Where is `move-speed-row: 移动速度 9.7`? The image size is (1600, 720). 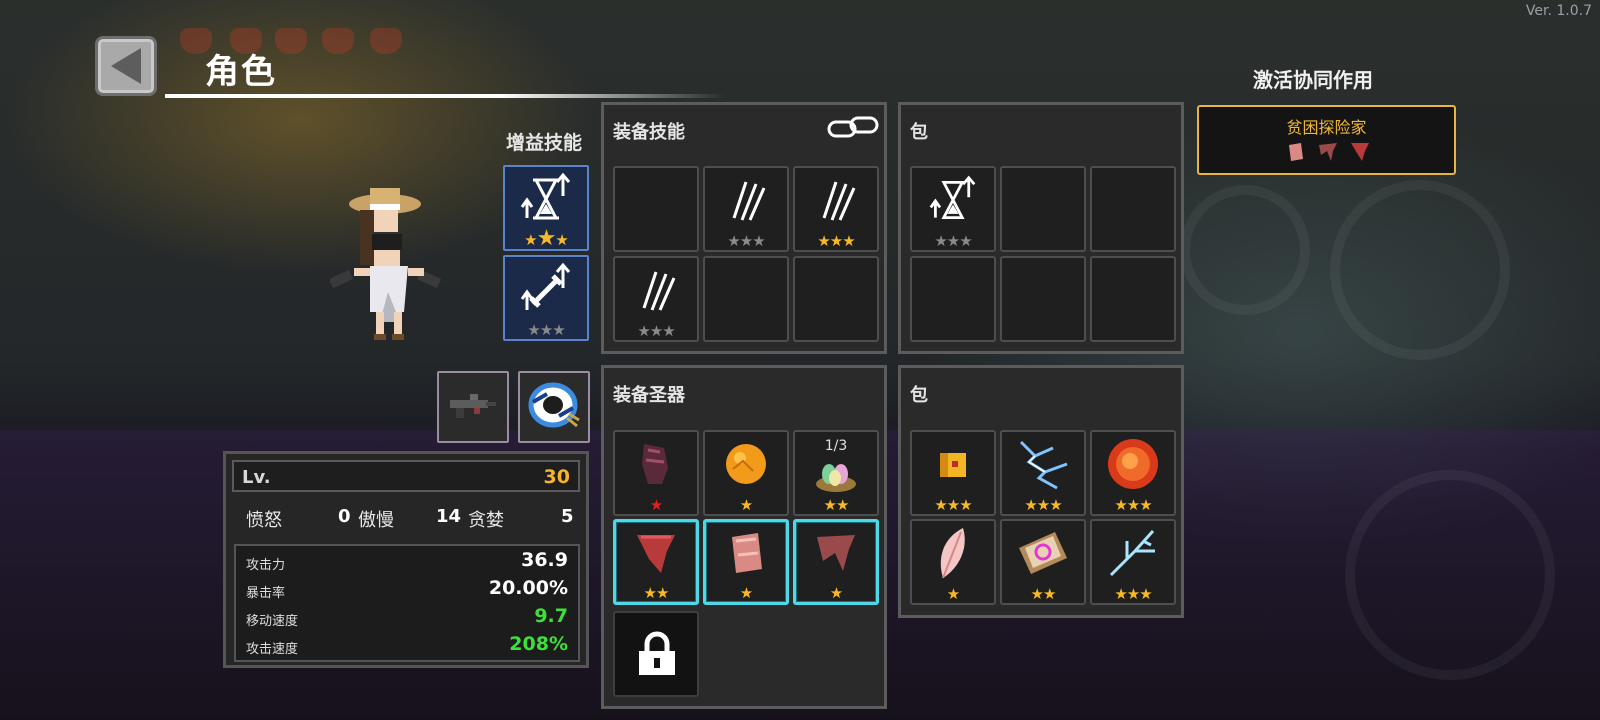
move-speed-row: 移动速度 9.7 is located at coordinates (407, 618).